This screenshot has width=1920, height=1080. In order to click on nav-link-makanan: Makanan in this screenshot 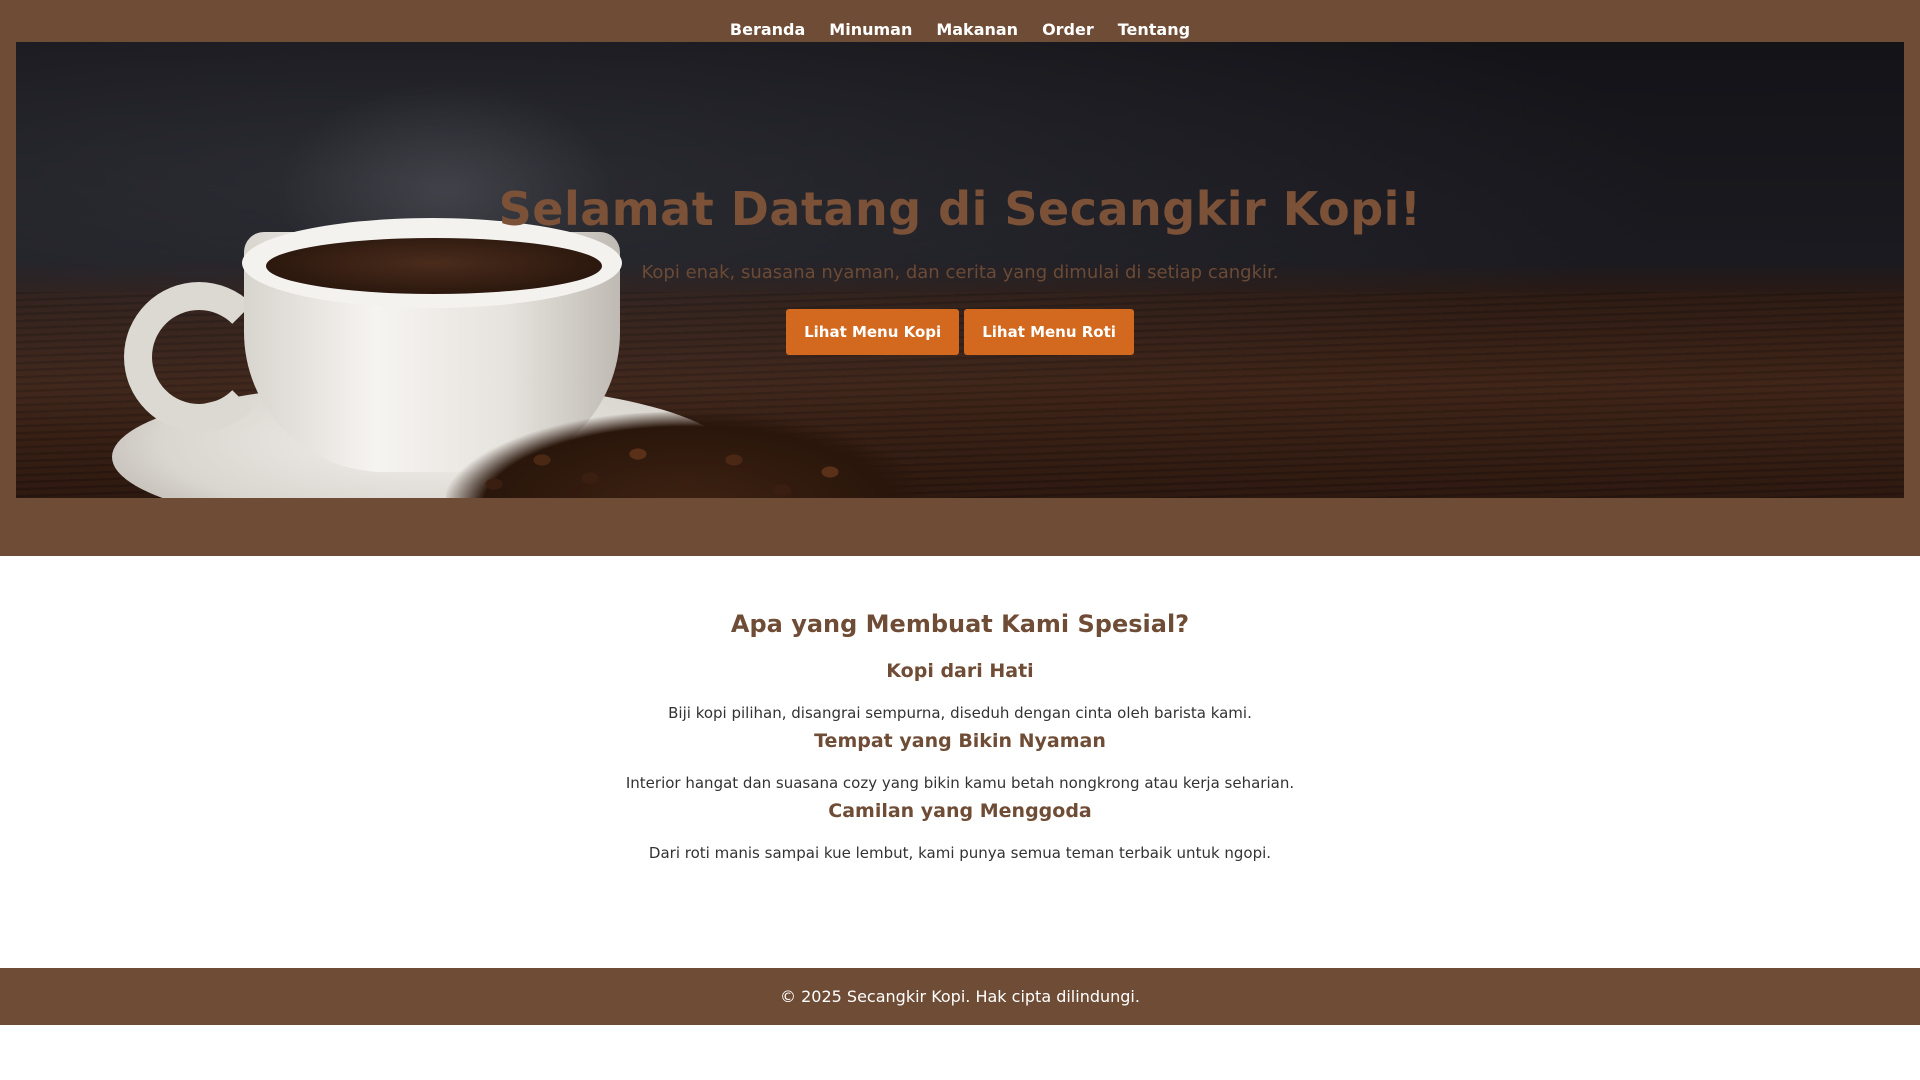, I will do `click(977, 29)`.